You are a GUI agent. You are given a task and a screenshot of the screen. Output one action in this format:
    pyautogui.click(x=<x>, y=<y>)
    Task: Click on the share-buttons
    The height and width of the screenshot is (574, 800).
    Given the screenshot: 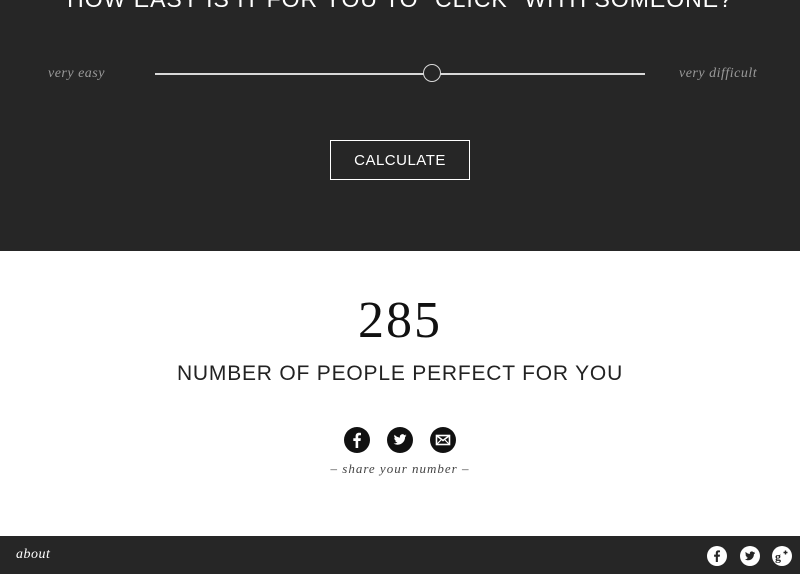 What is the action you would take?
    pyautogui.click(x=401, y=440)
    